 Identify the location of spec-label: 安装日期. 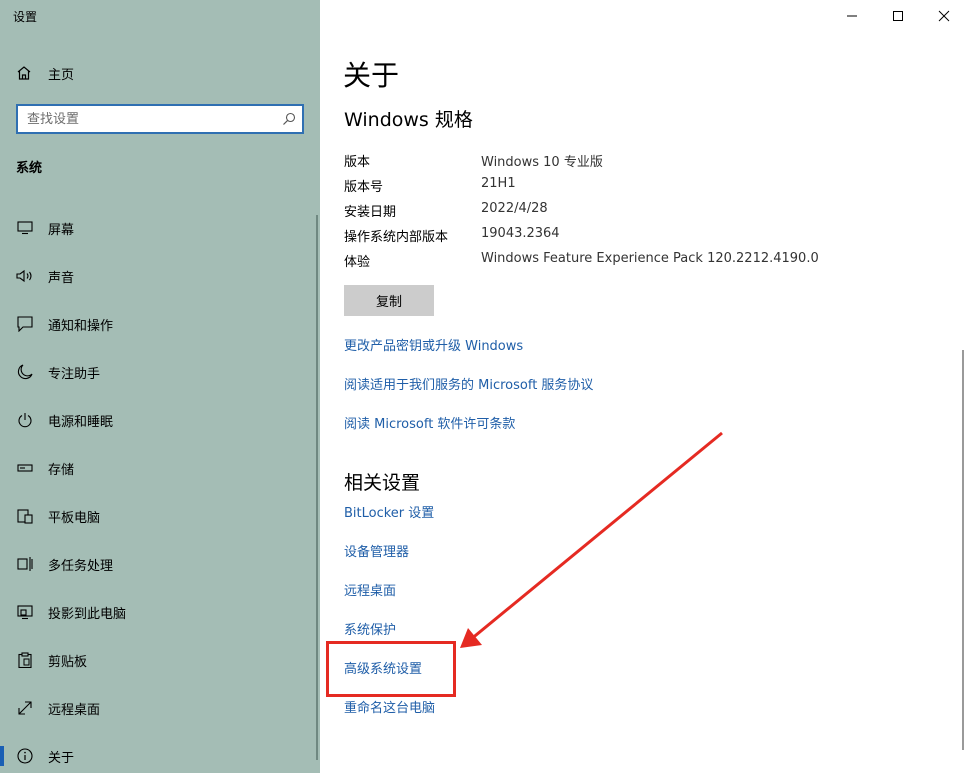
(370, 212).